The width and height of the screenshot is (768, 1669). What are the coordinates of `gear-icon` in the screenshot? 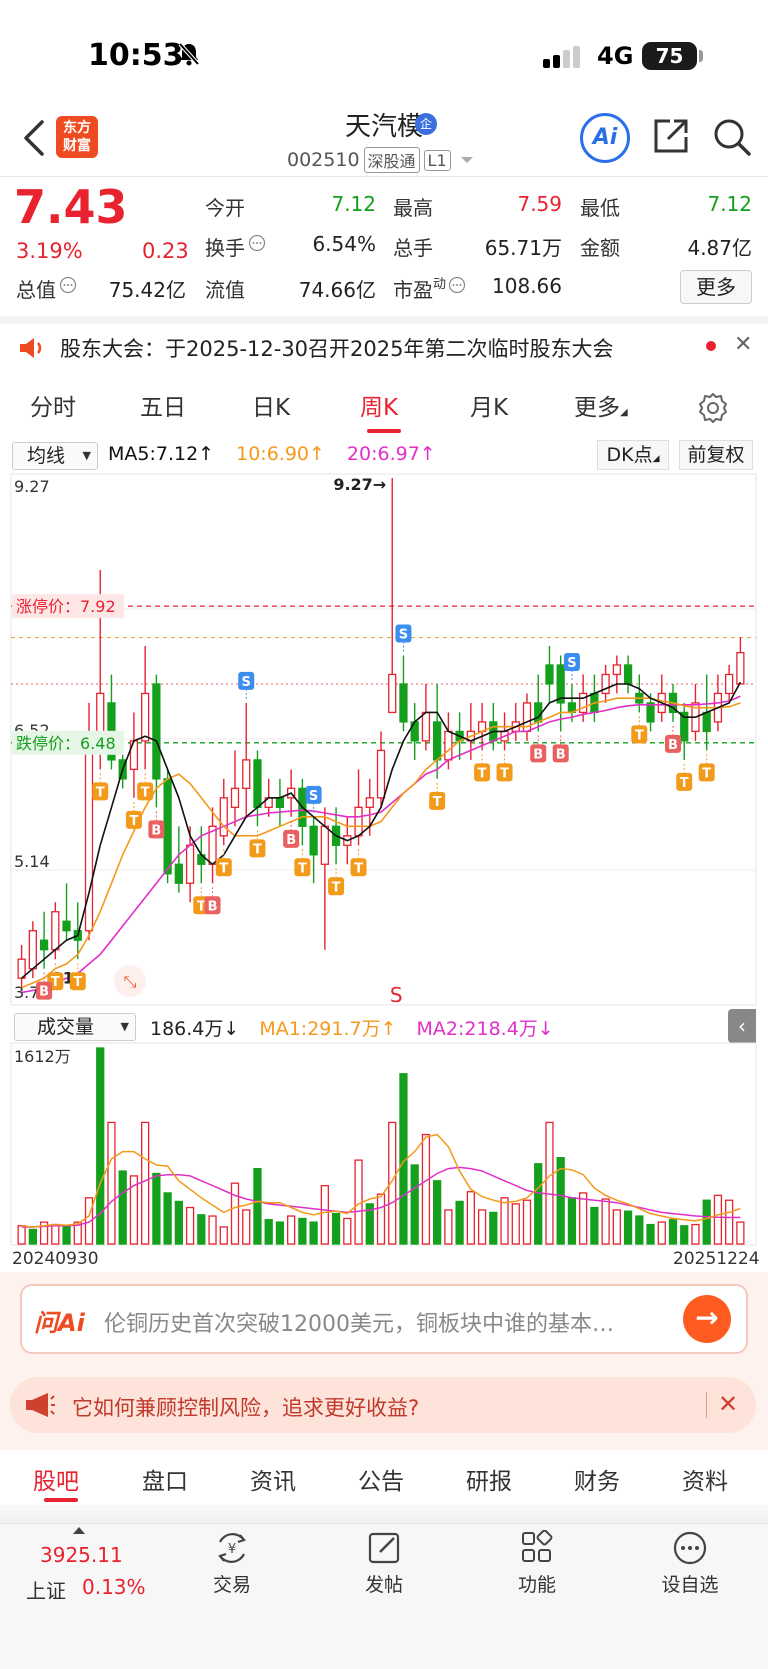 It's located at (713, 408).